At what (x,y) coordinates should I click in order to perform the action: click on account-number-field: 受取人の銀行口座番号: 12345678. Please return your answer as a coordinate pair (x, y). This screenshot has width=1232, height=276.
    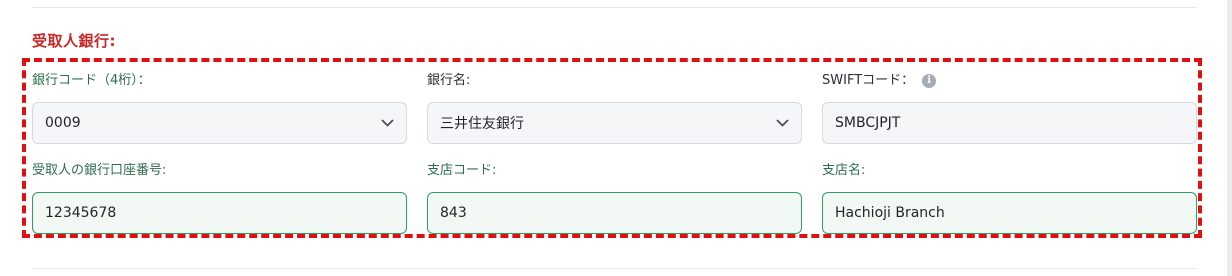
    Looking at the image, I should click on (219, 198).